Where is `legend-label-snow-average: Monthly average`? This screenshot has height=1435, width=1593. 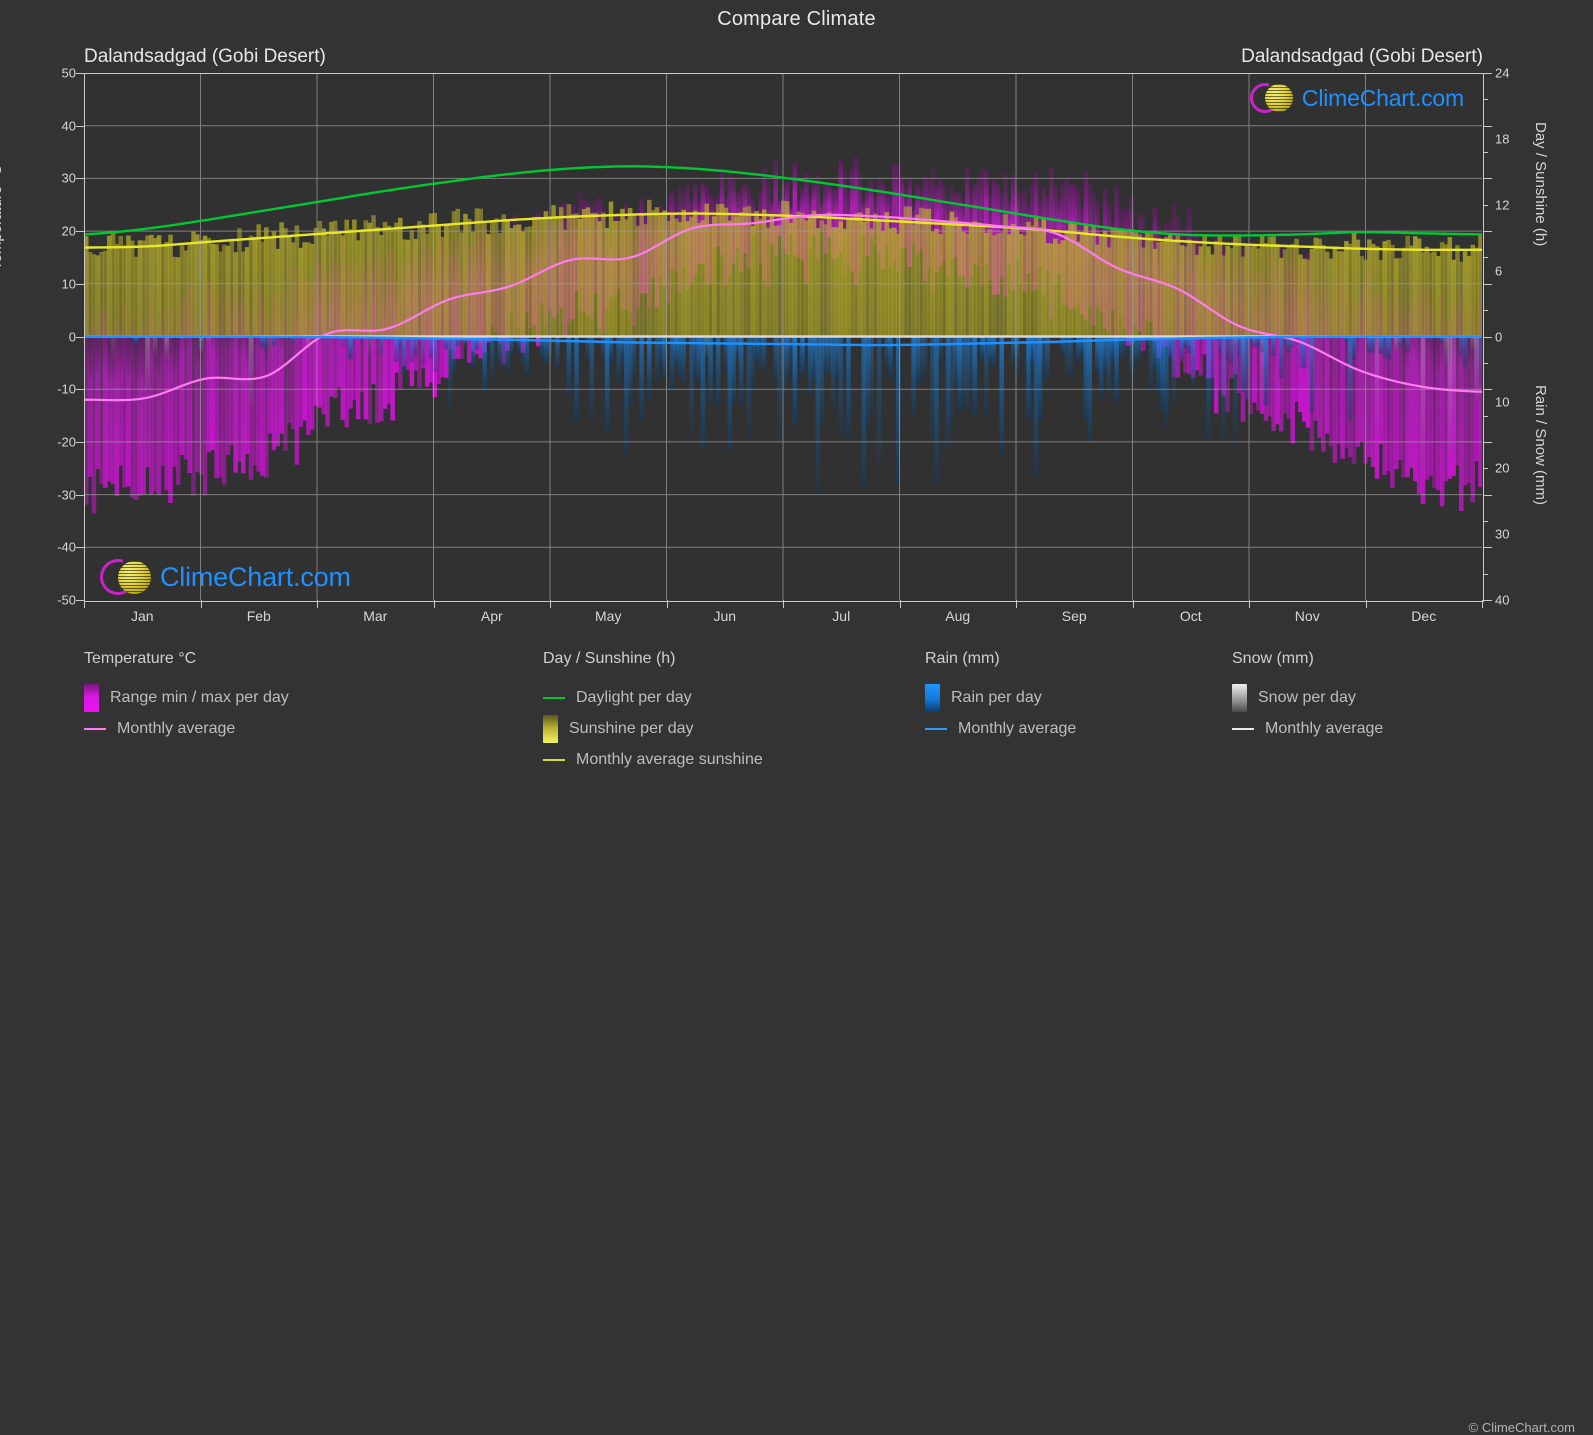 legend-label-snow-average: Monthly average is located at coordinates (1324, 728).